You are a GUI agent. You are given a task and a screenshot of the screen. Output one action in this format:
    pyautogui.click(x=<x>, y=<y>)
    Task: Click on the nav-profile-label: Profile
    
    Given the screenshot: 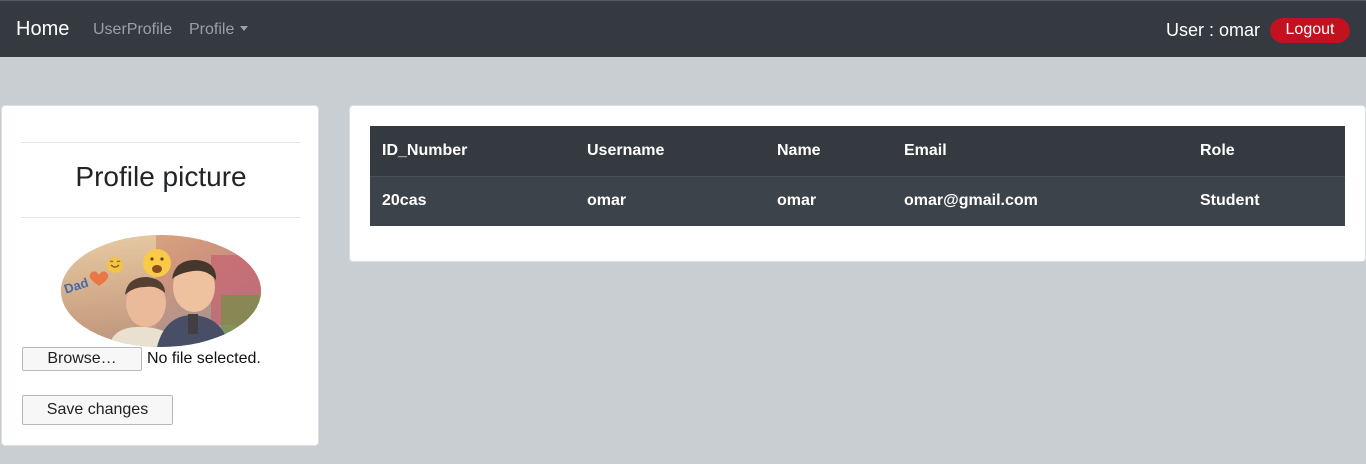 What is the action you would take?
    pyautogui.click(x=212, y=29)
    